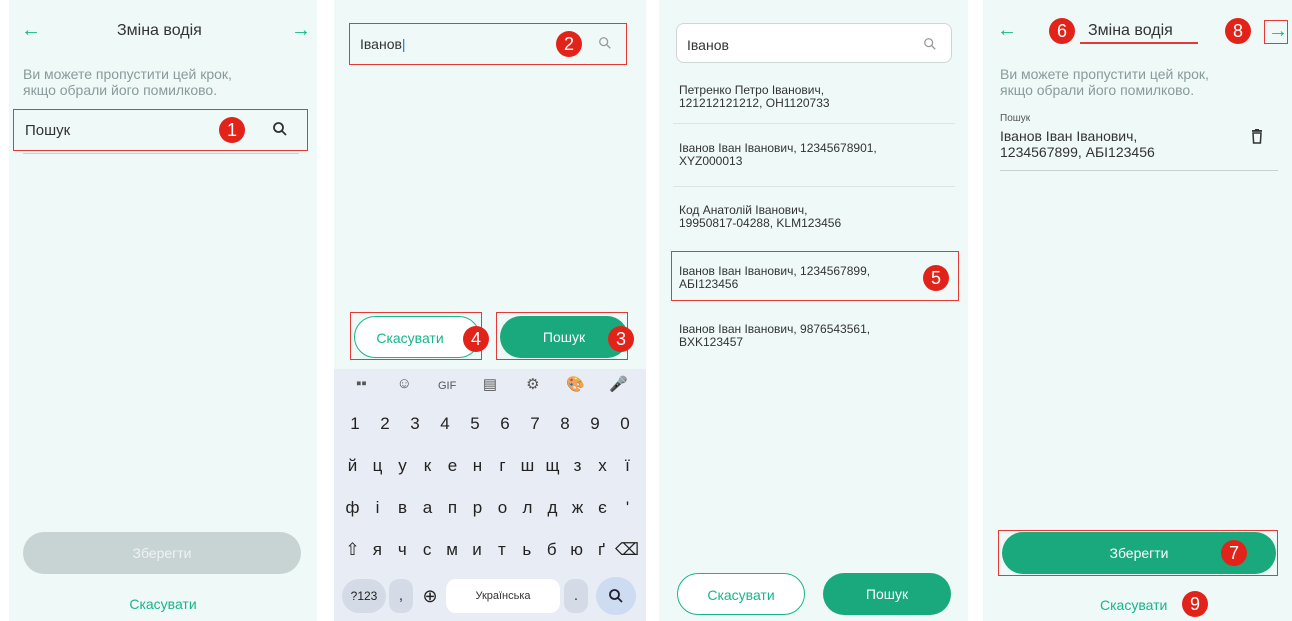 Image resolution: width=1292 pixels, height=621 pixels. Describe the element at coordinates (477, 466) in the screenshot. I see `key: н` at that location.